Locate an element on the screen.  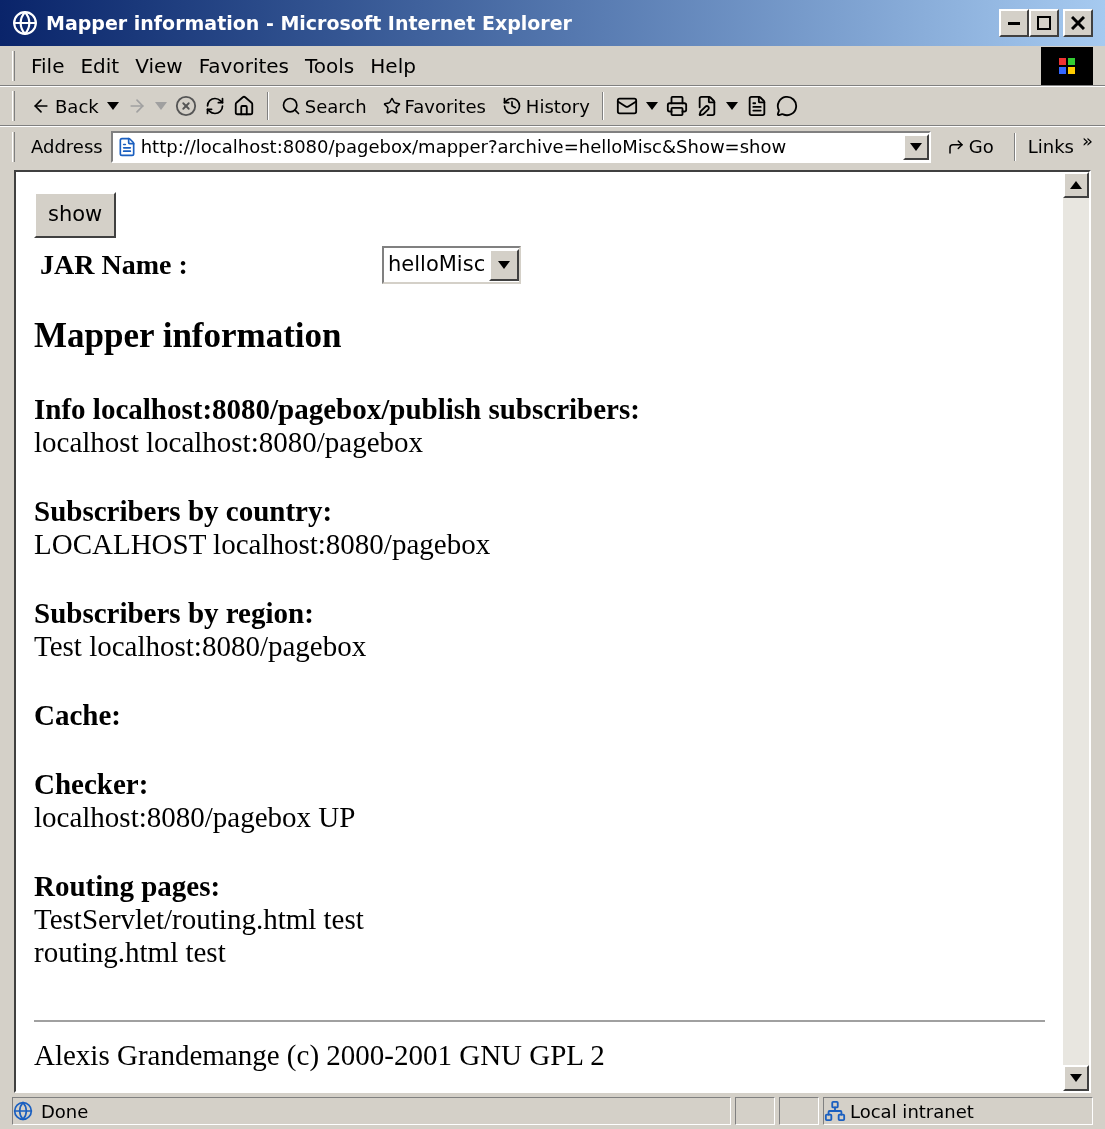
maximize-icon is located at coordinates (1044, 23).